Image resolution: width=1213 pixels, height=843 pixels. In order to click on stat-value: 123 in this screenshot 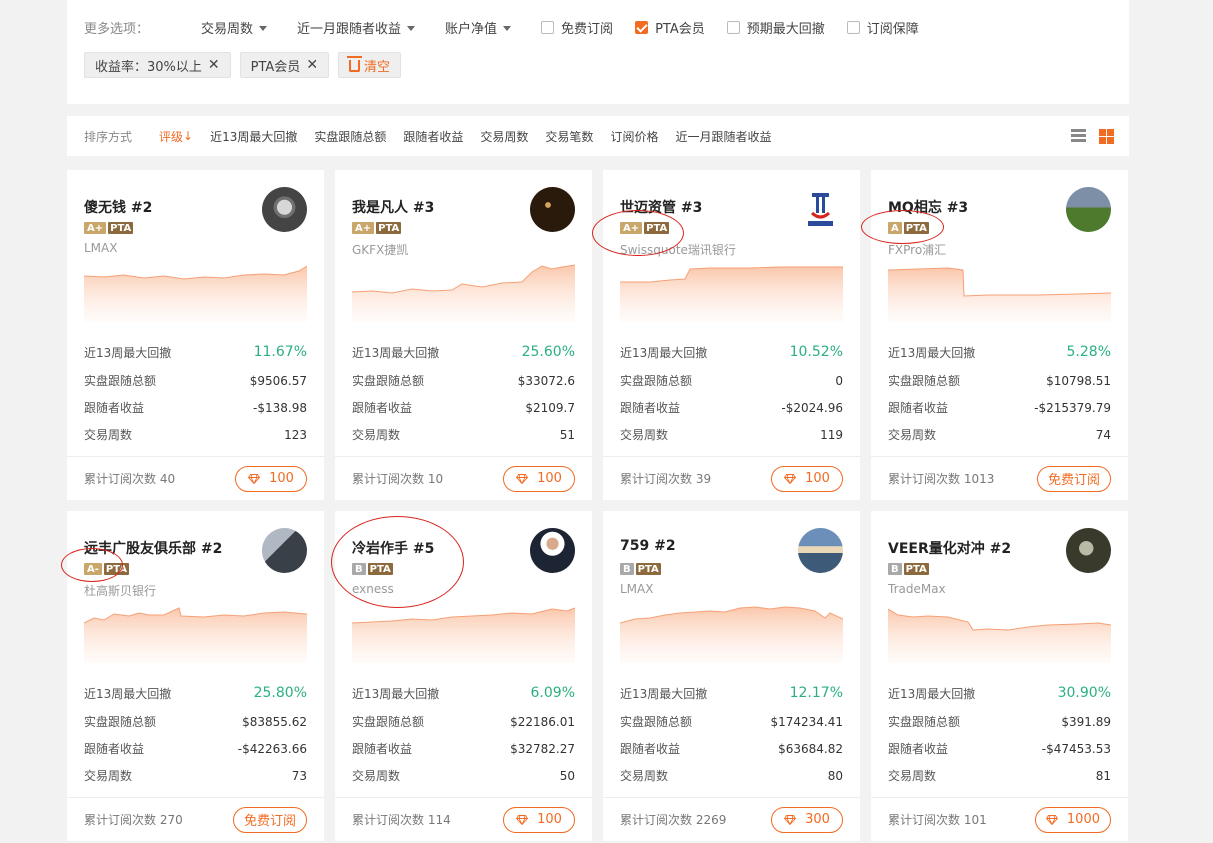, I will do `click(295, 434)`.